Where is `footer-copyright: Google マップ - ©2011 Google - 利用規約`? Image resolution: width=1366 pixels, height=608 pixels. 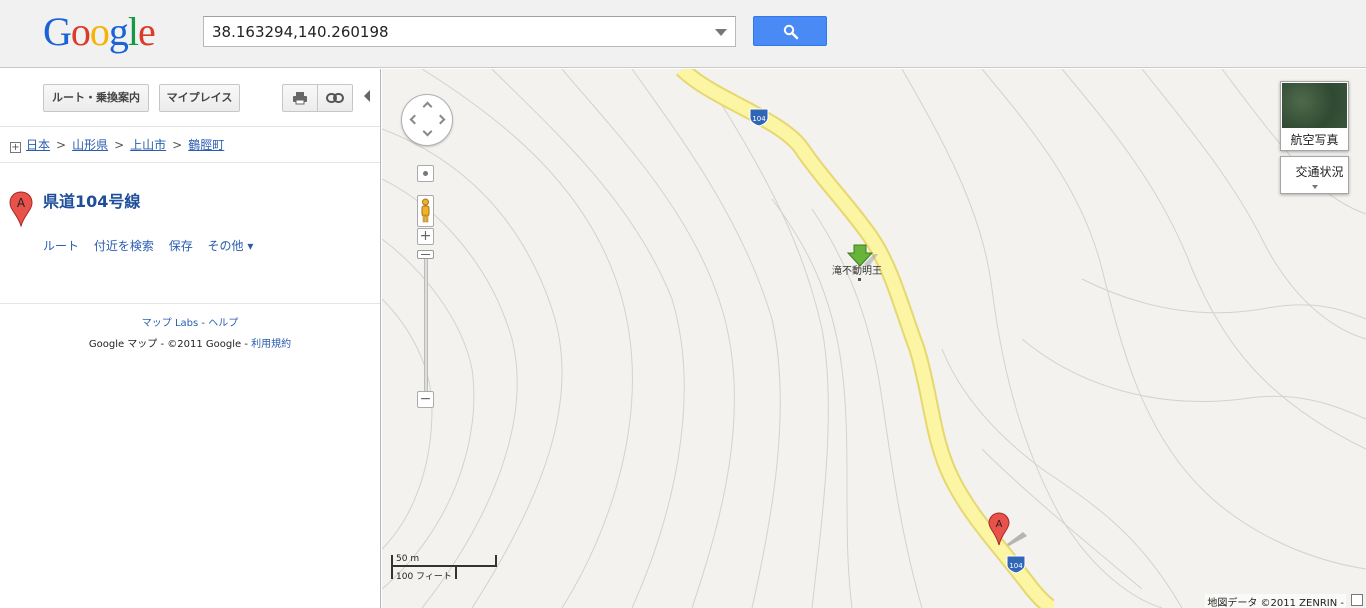 footer-copyright: Google マップ - ©2011 Google - 利用規約 is located at coordinates (190, 342).